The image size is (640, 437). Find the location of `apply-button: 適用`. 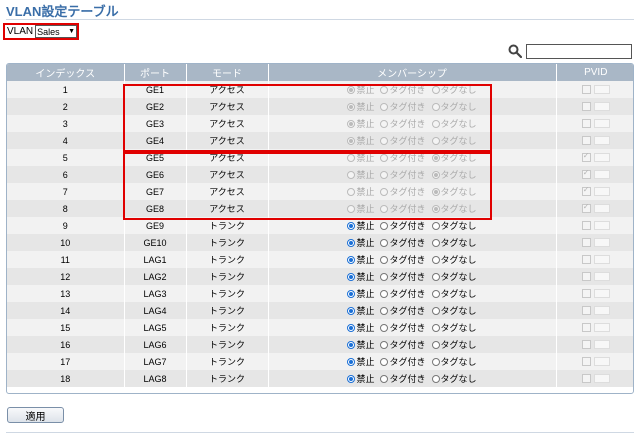

apply-button: 適用 is located at coordinates (35, 415).